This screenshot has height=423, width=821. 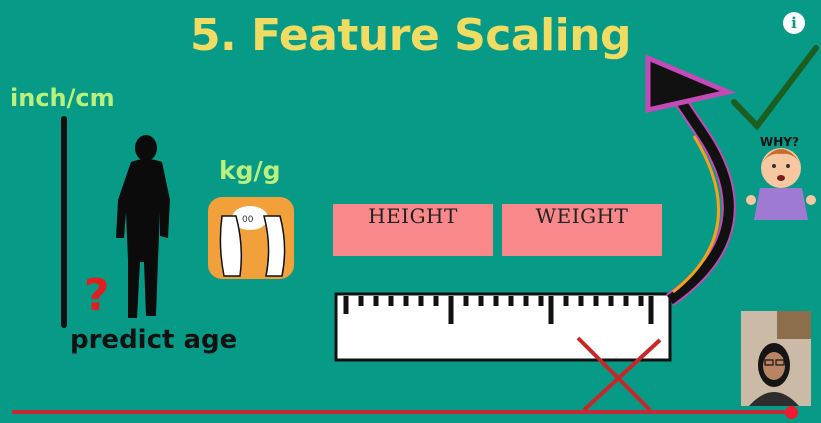 I want to click on question-mark-icon: ?, so click(x=97, y=295).